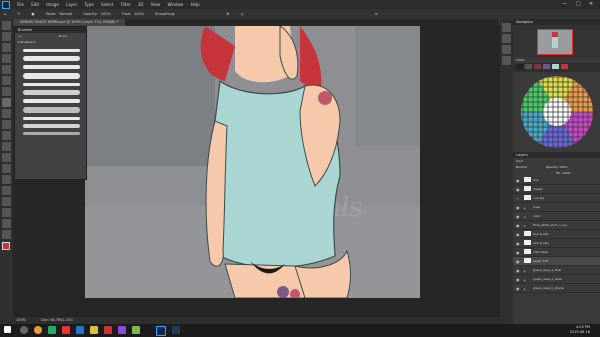 The height and width of the screenshot is (337, 600). I want to click on minimize-button: —, so click(564, 4).